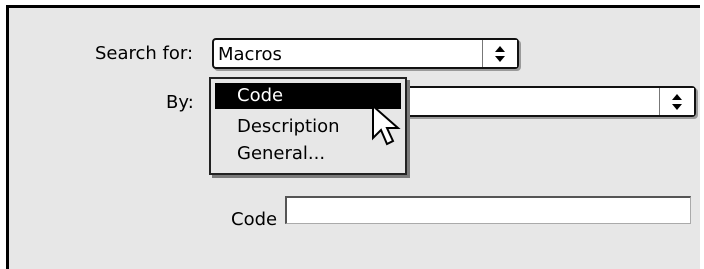  Describe the element at coordinates (250, 54) in the screenshot. I see `search-for-value: Macros` at that location.